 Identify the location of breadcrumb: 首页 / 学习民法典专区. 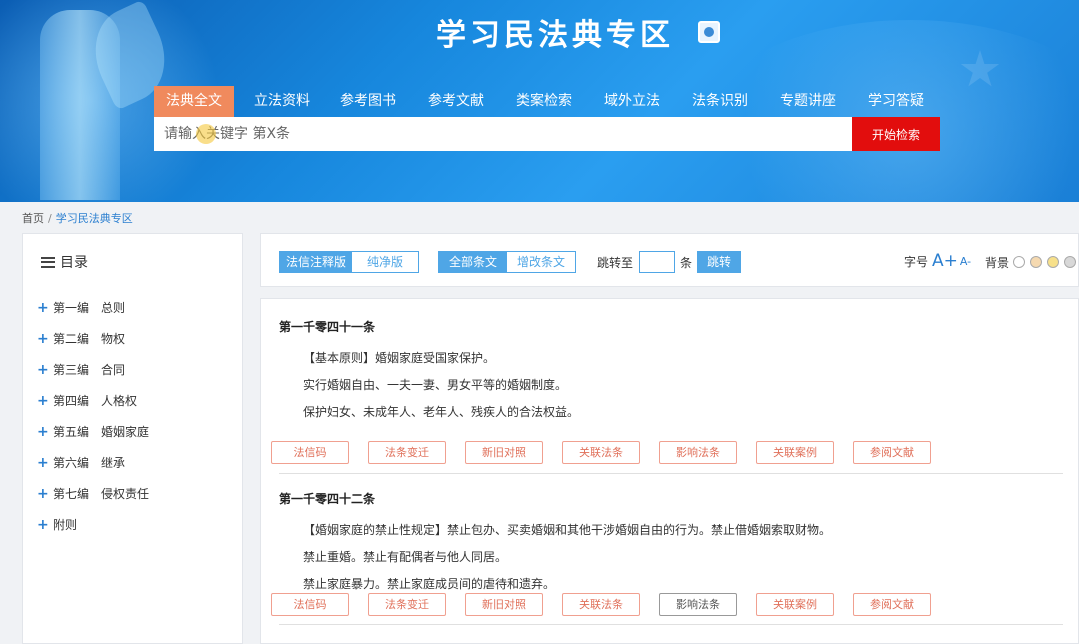
(77, 218).